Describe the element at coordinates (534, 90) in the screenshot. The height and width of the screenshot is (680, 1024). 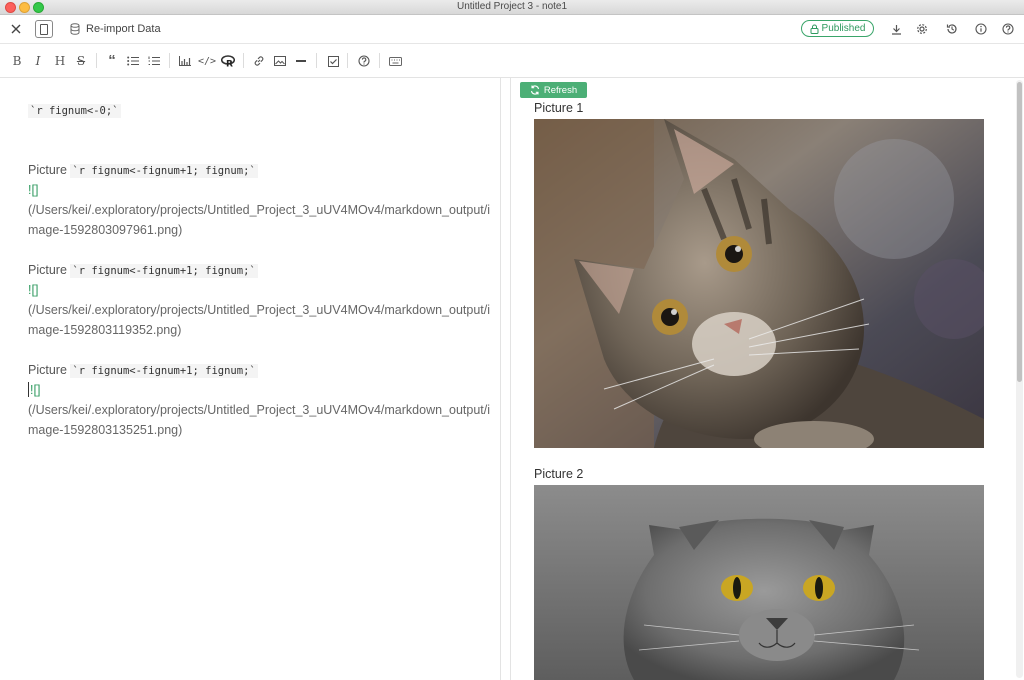
I see `refresh-icon` at that location.